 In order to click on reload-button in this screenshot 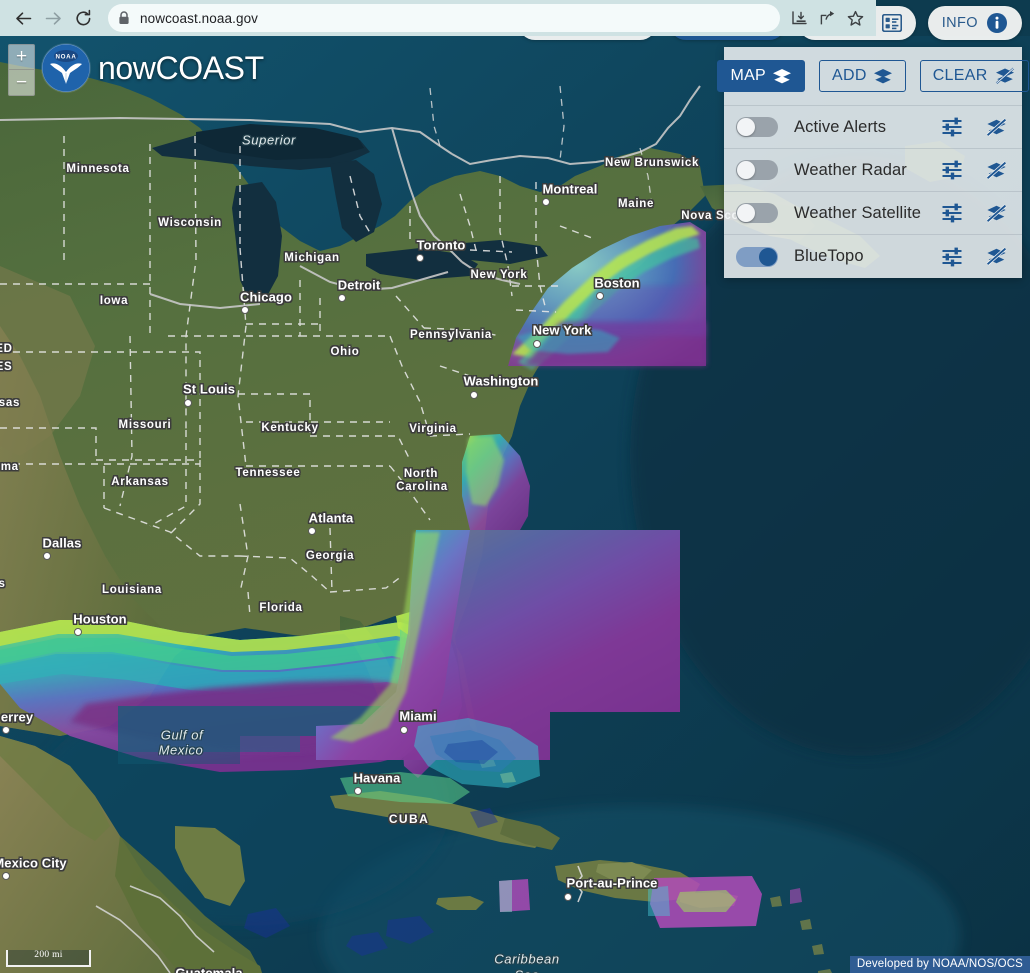, I will do `click(83, 18)`.